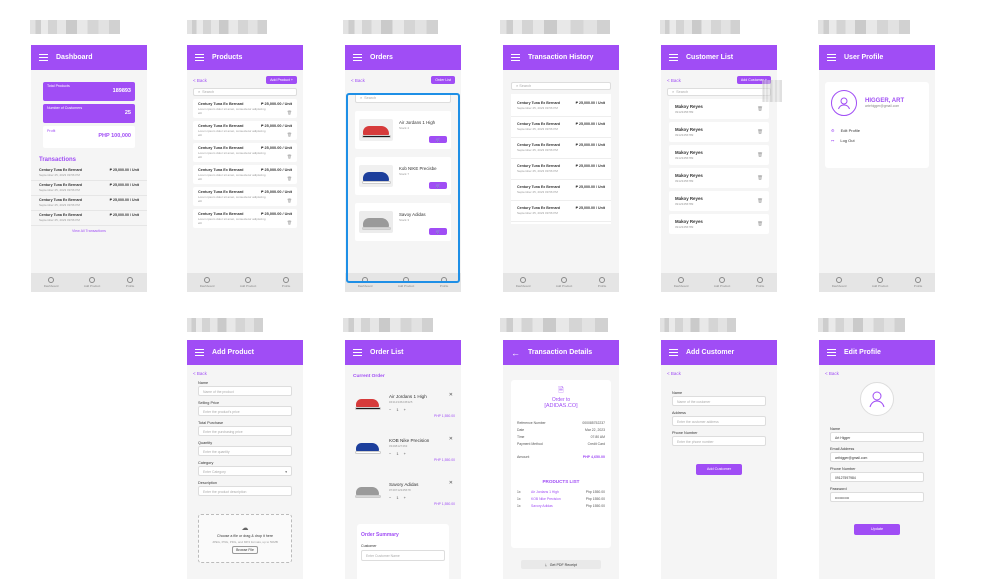  What do you see at coordinates (245, 491) in the screenshot?
I see `field-input: Enter the product description` at bounding box center [245, 491].